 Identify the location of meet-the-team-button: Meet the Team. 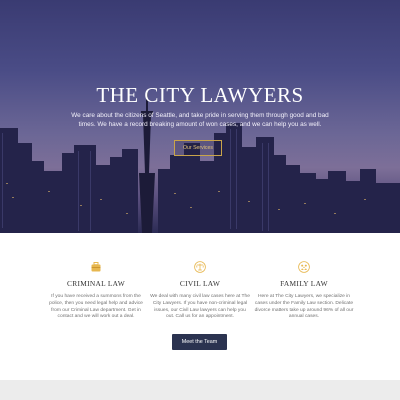
(199, 342).